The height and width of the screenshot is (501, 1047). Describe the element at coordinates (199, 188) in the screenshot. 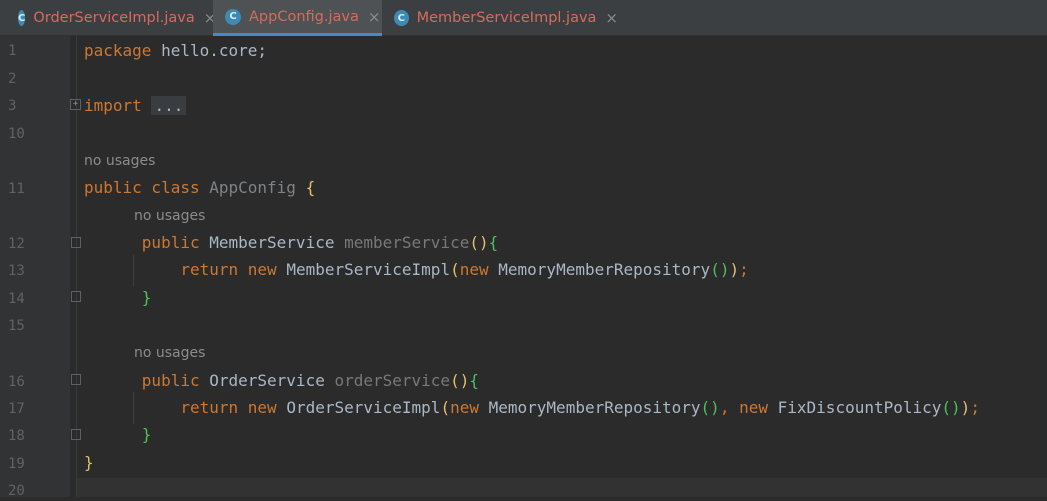

I see `code-line-11: public class AppConfig {` at that location.